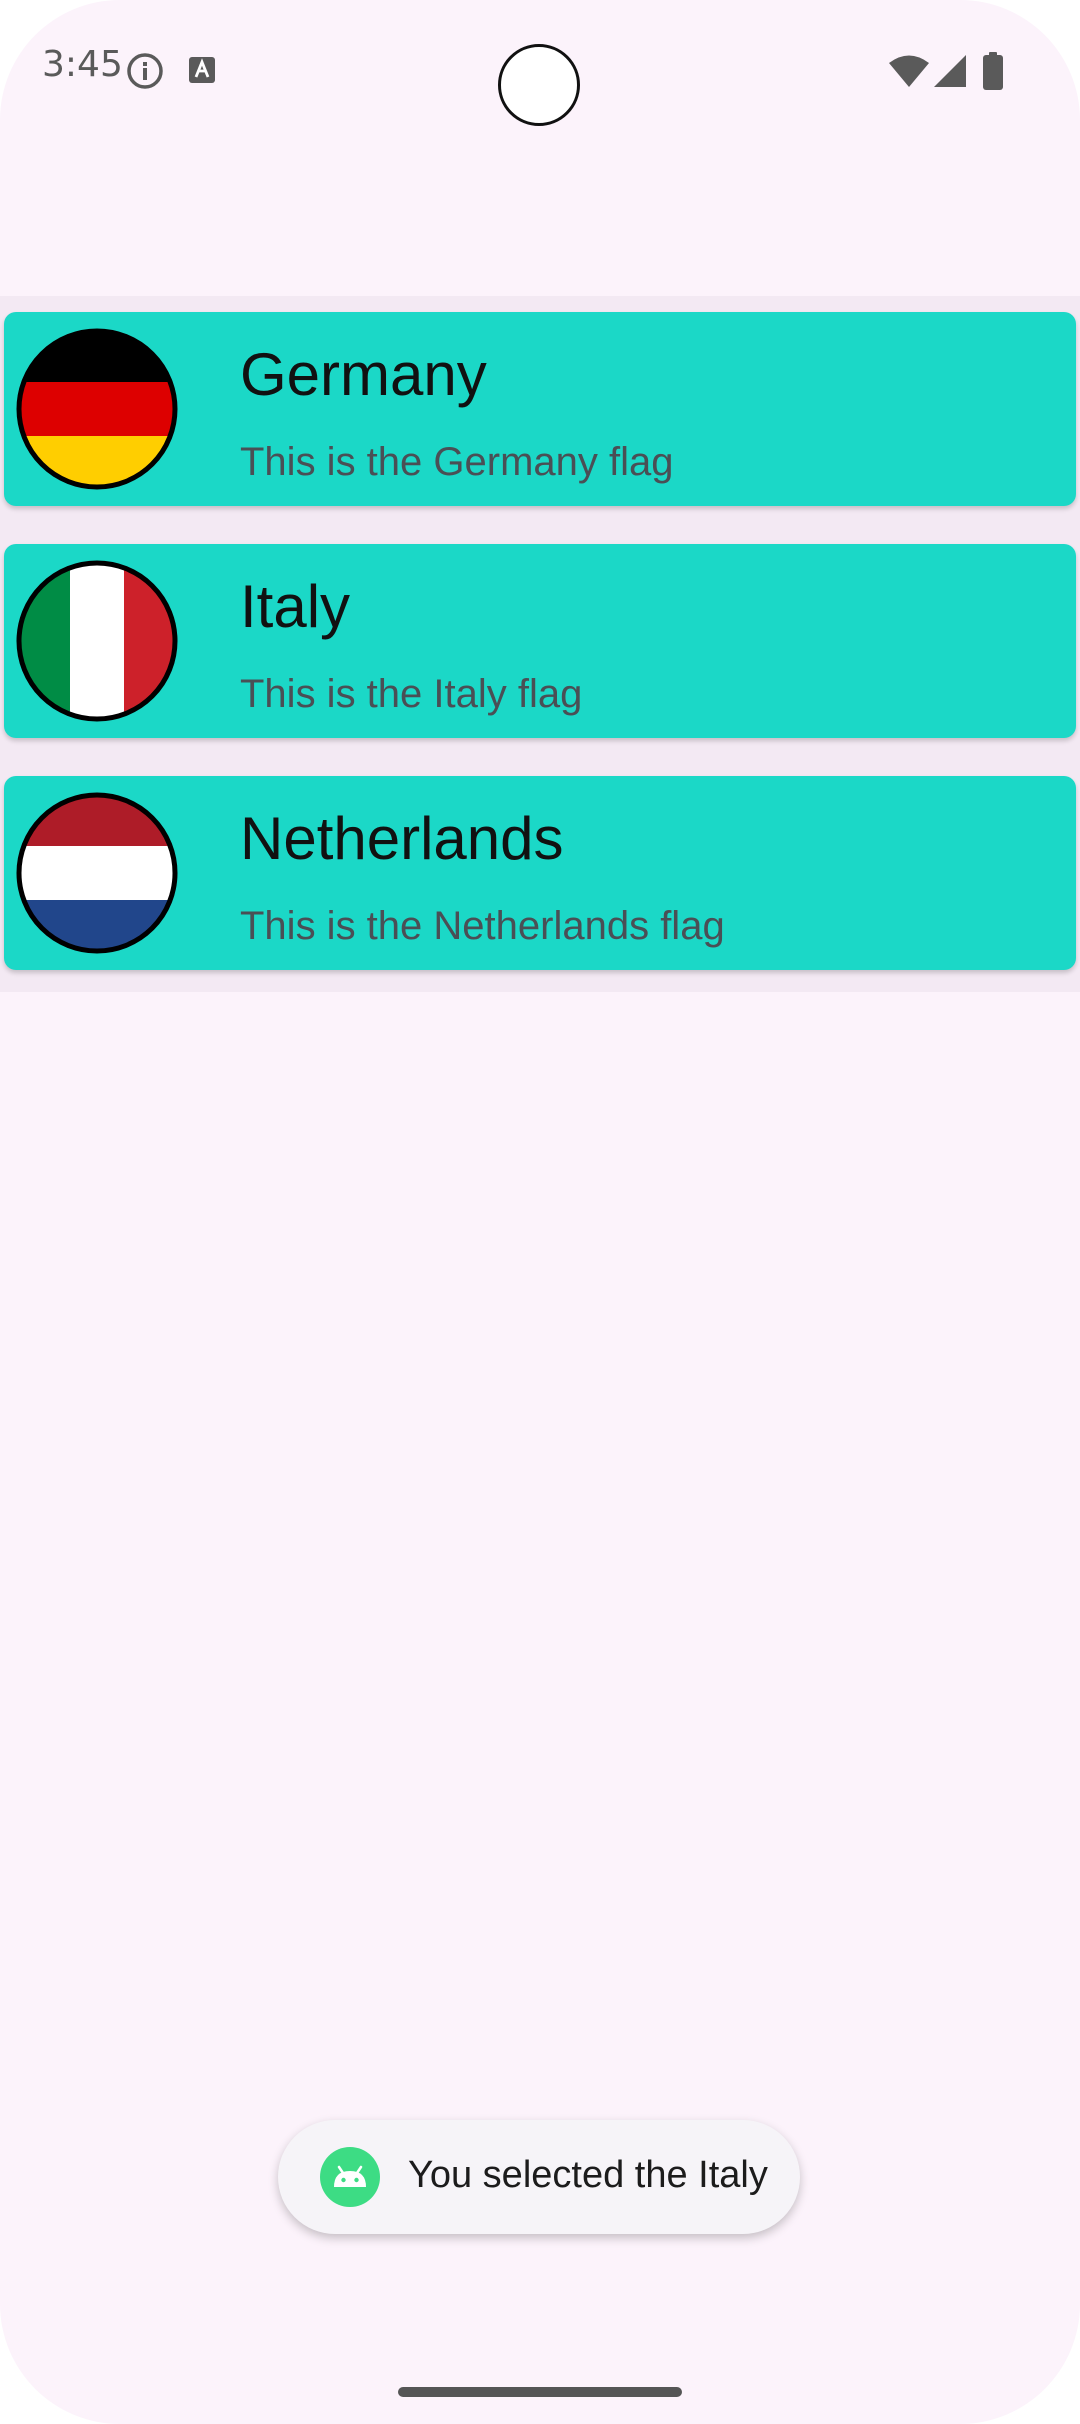  I want to click on toast-text: You selected the Italy, so click(588, 2175).